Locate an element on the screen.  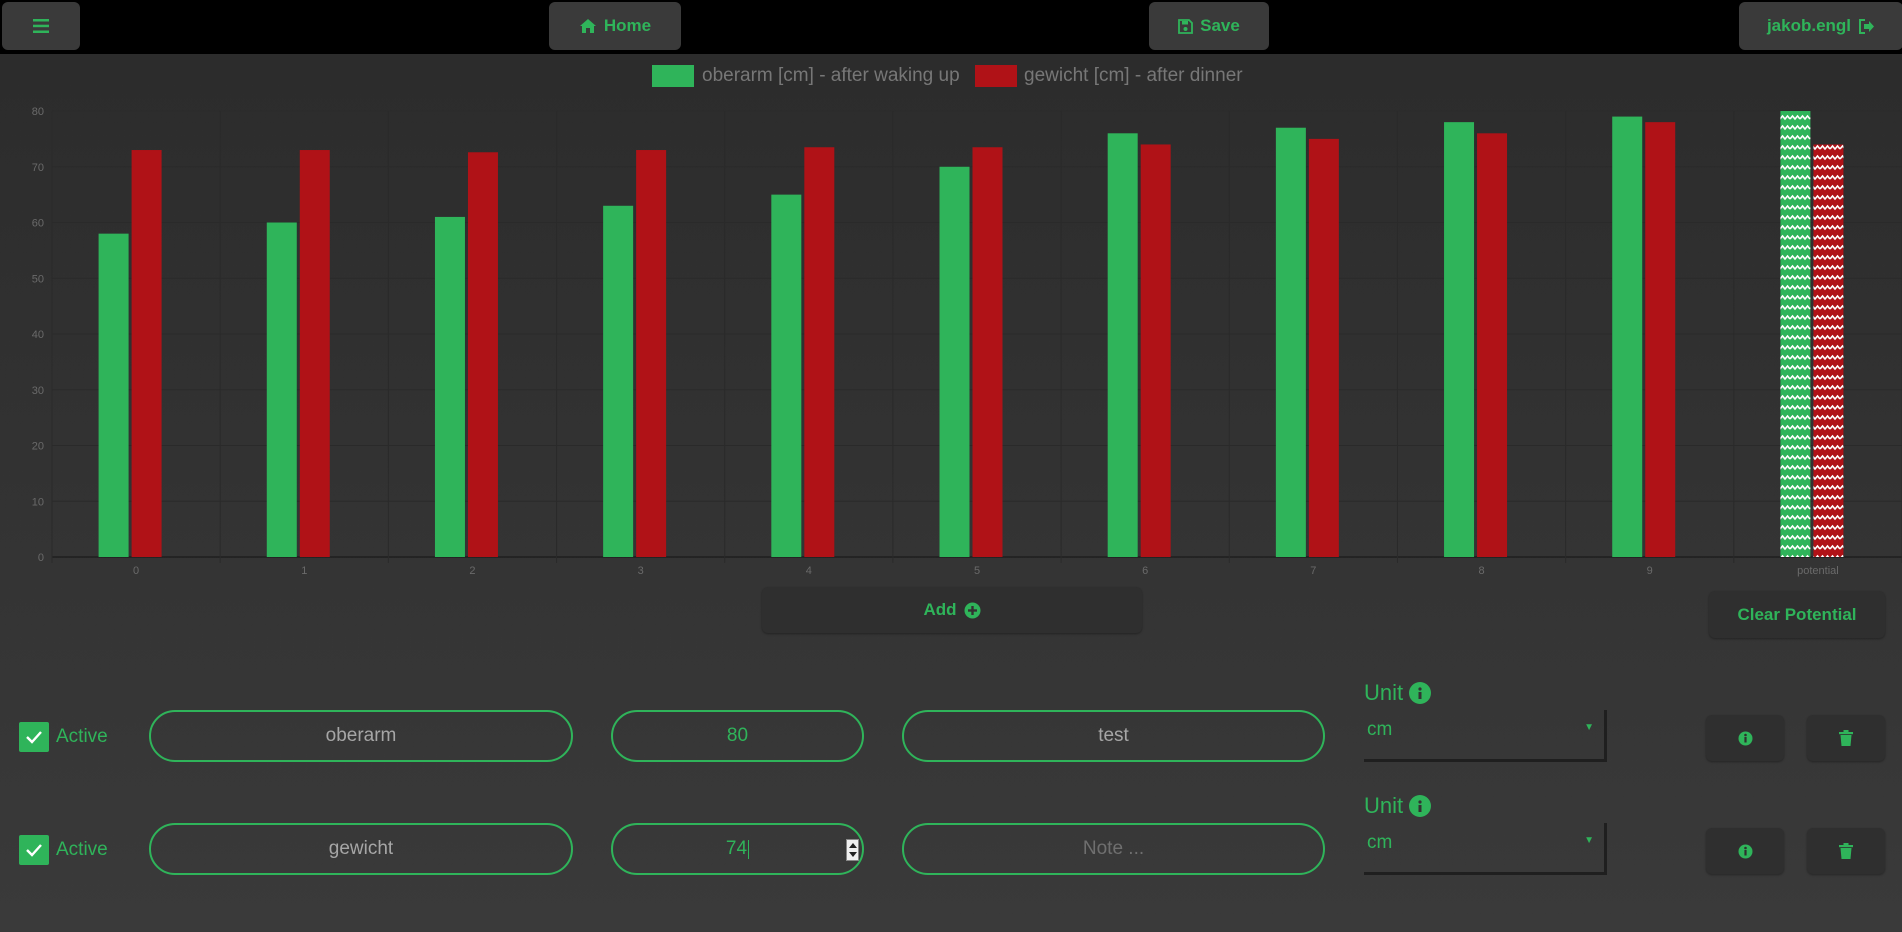
x-tick-label: 4 is located at coordinates (809, 571).